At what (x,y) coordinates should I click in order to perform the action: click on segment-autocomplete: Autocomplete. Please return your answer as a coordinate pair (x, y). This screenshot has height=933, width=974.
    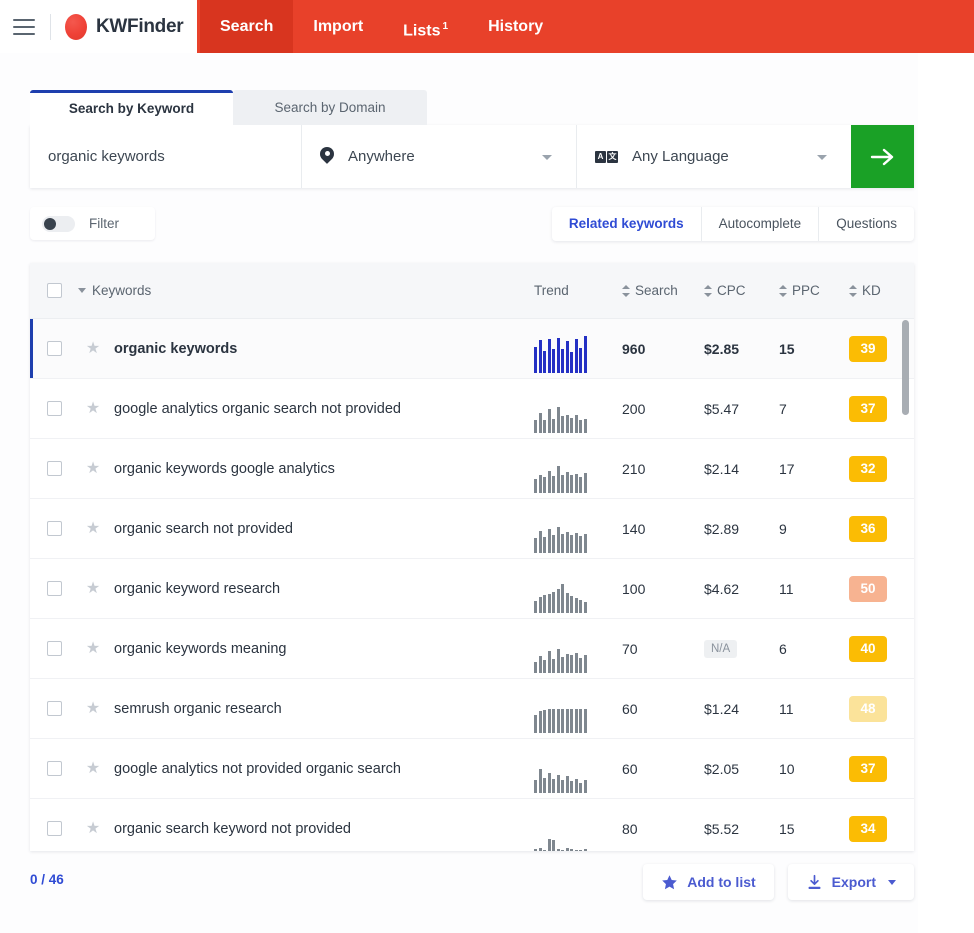
    Looking at the image, I should click on (761, 224).